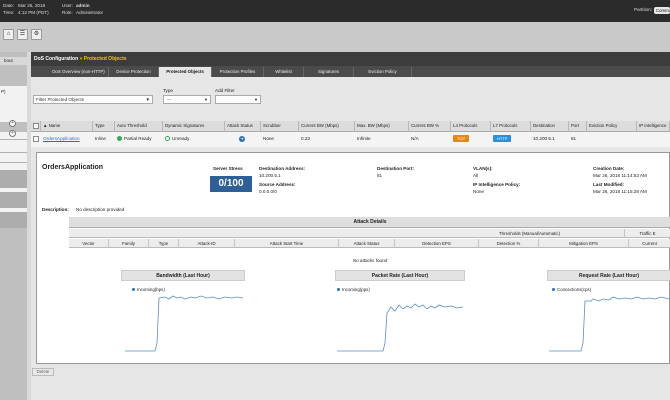 The image size is (670, 400). I want to click on row-port: 81, so click(574, 138).